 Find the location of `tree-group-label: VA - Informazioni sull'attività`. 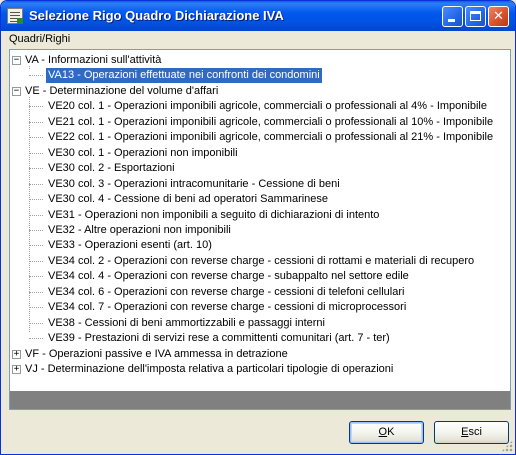

tree-group-label: VA - Informazioni sull'attività is located at coordinates (93, 60).